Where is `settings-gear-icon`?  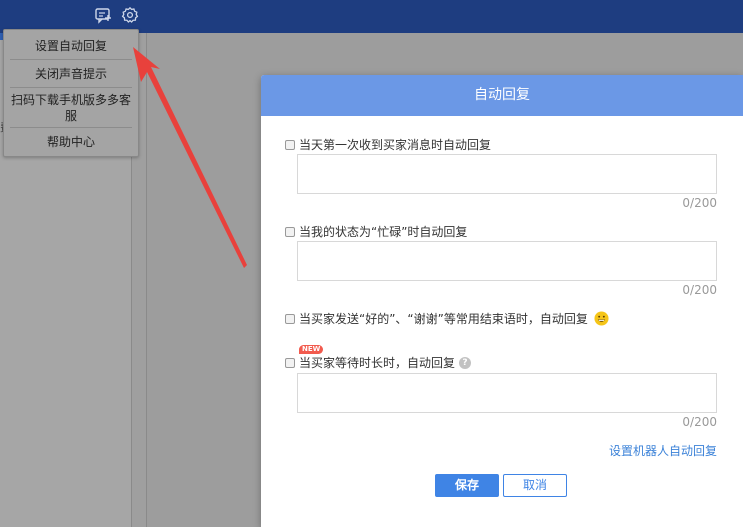
settings-gear-icon is located at coordinates (130, 15).